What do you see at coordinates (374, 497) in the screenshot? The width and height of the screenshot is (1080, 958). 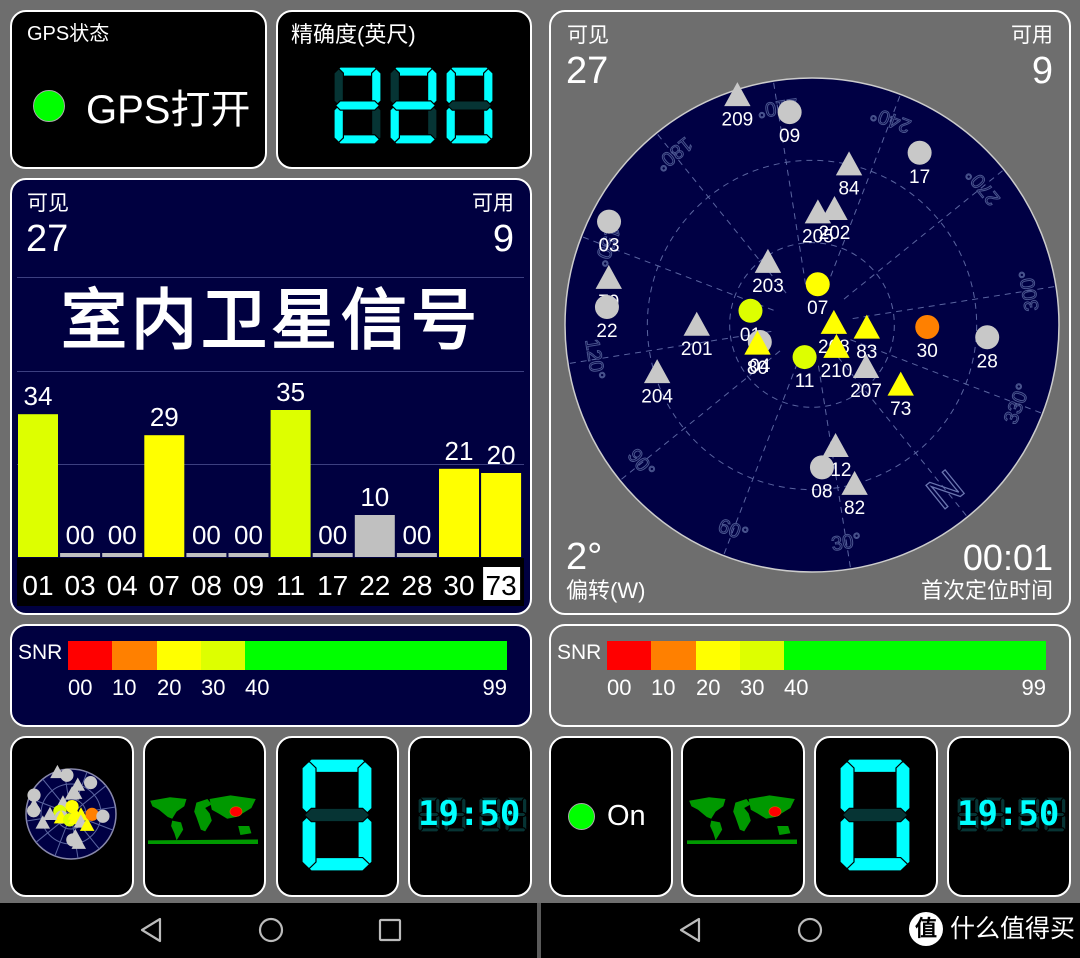 I see `snr-bar-value: 10` at bounding box center [374, 497].